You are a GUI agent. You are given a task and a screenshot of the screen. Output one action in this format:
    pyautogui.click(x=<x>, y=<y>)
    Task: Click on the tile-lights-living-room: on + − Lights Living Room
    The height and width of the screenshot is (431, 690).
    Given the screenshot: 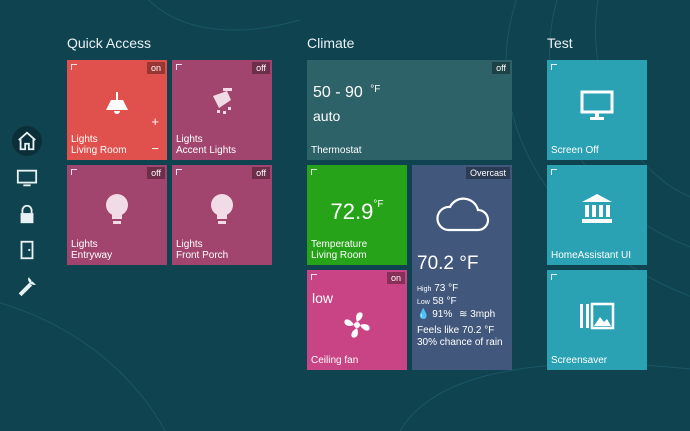 What is the action you would take?
    pyautogui.click(x=117, y=110)
    